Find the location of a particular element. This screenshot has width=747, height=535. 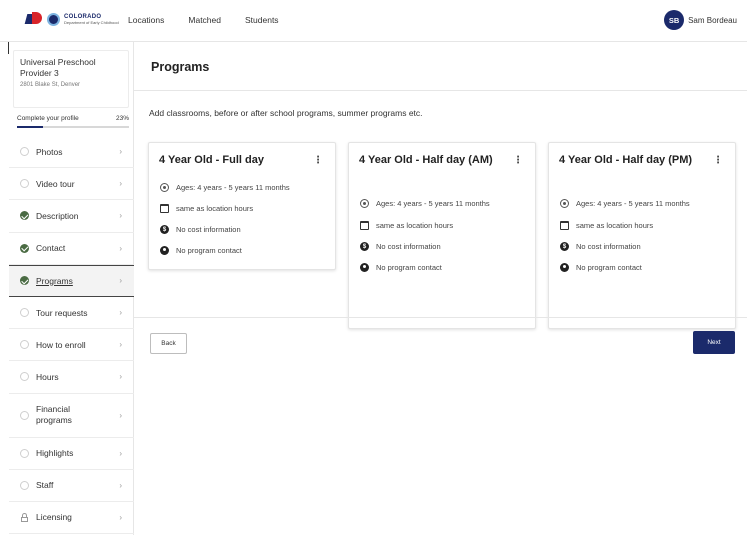

program-card-title: 4 Year Old - Half day (AM) is located at coordinates (426, 160).